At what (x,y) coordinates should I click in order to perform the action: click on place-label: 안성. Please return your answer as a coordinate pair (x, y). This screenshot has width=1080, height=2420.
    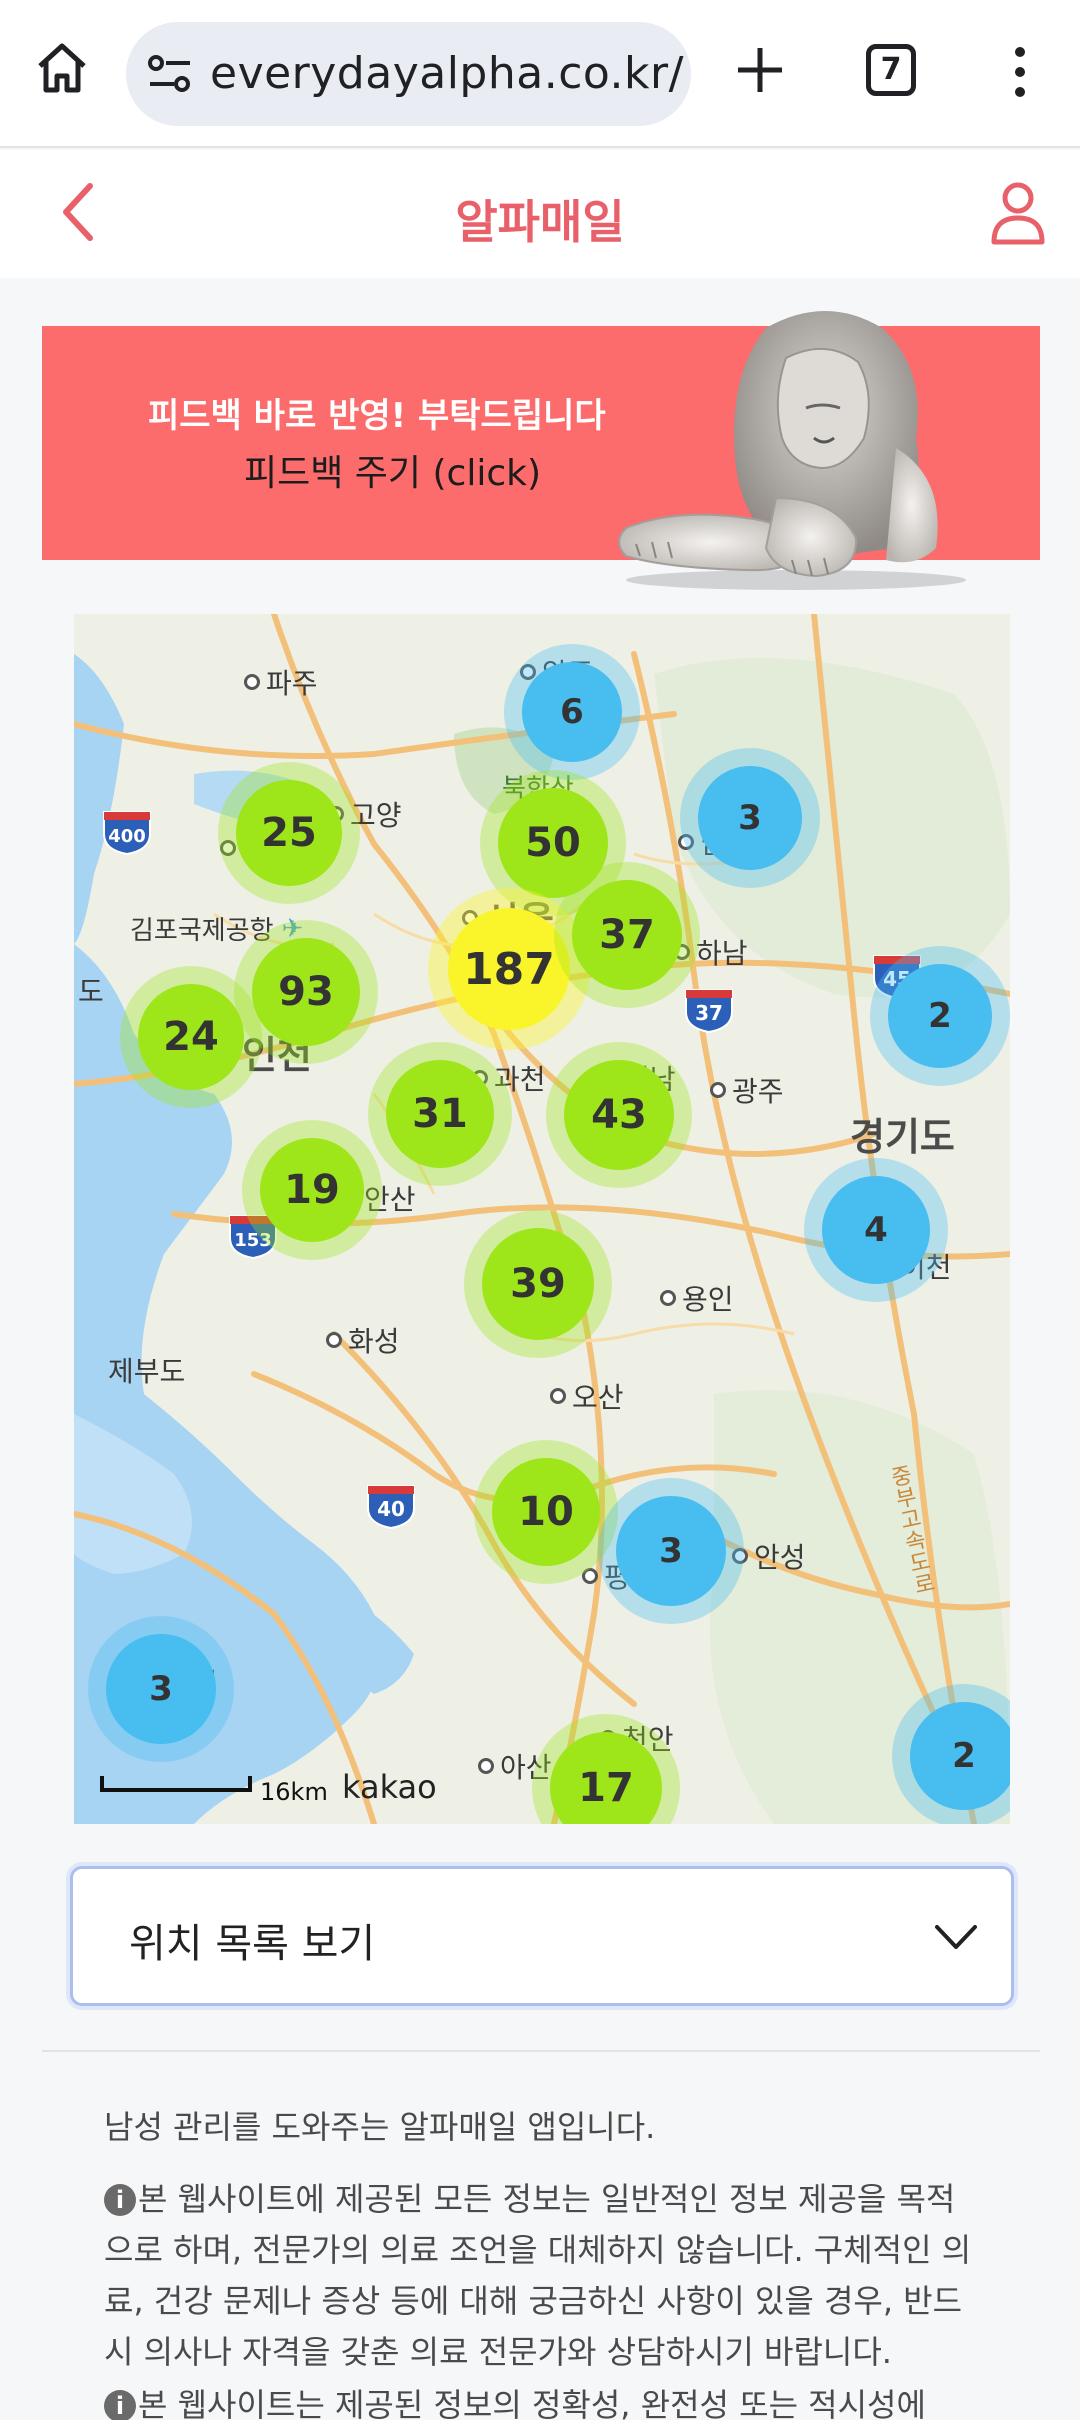
    Looking at the image, I should click on (769, 1556).